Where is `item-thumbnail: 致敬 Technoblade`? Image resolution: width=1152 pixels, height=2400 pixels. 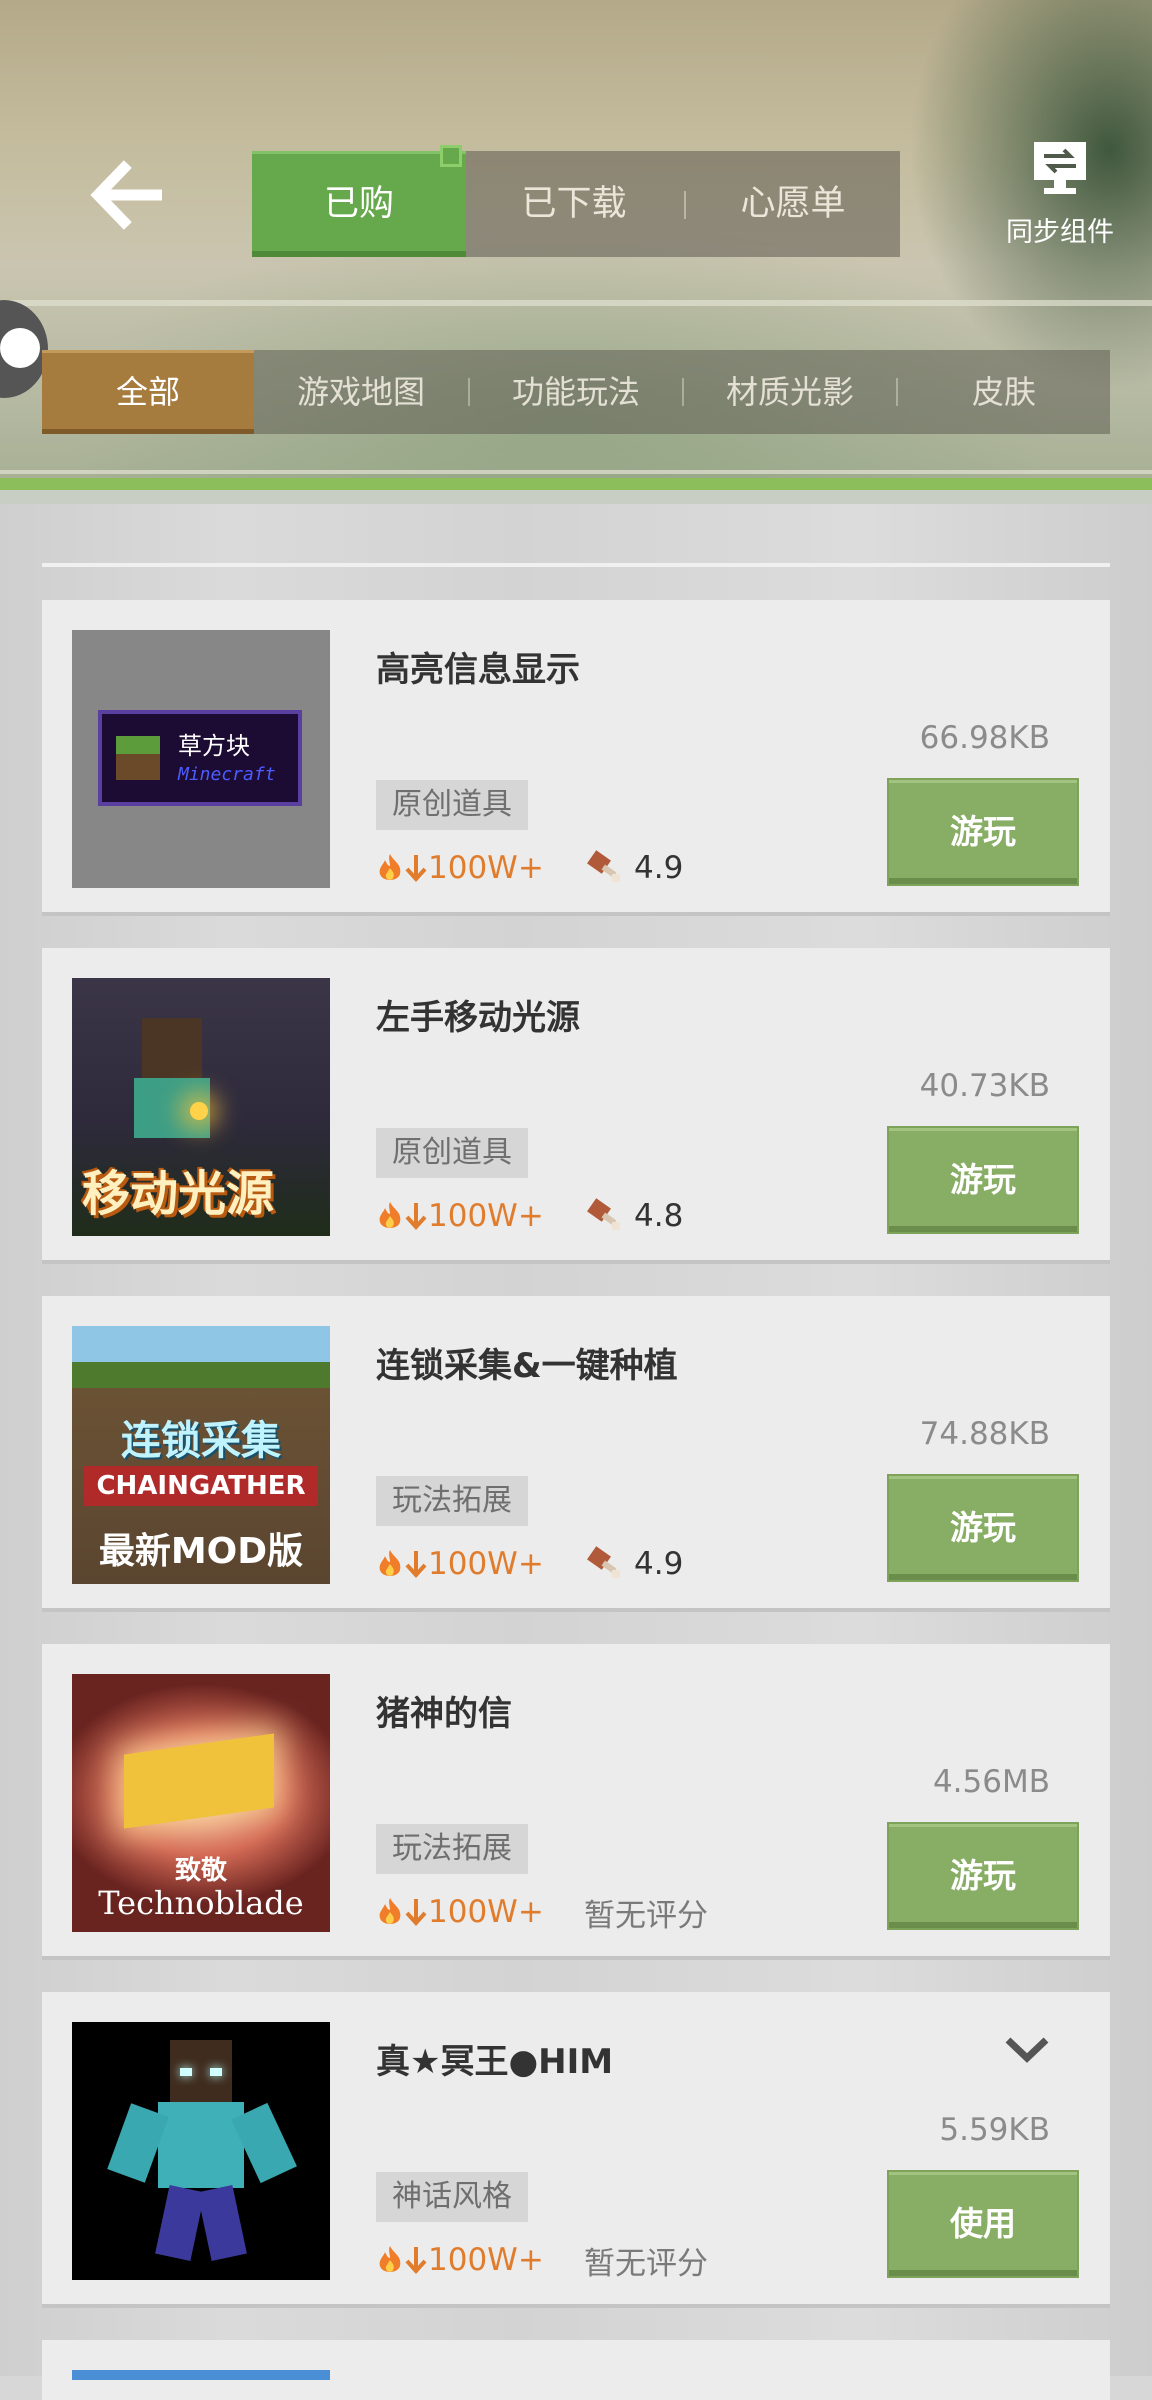 item-thumbnail: 致敬 Technoblade is located at coordinates (201, 1803).